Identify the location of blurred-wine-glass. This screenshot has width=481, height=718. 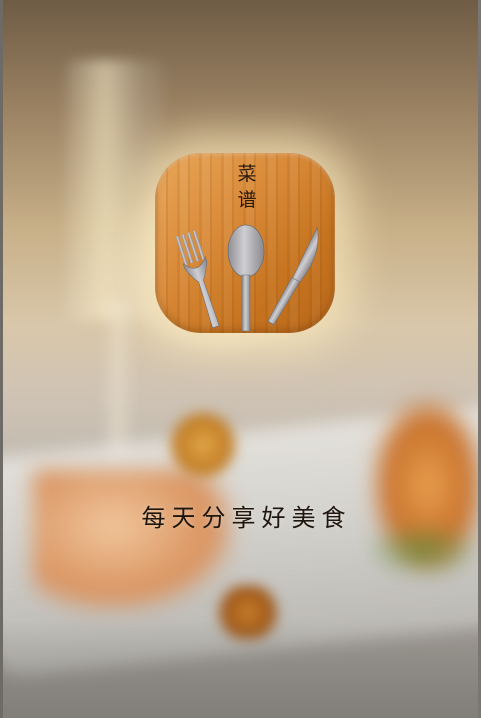
(115, 190).